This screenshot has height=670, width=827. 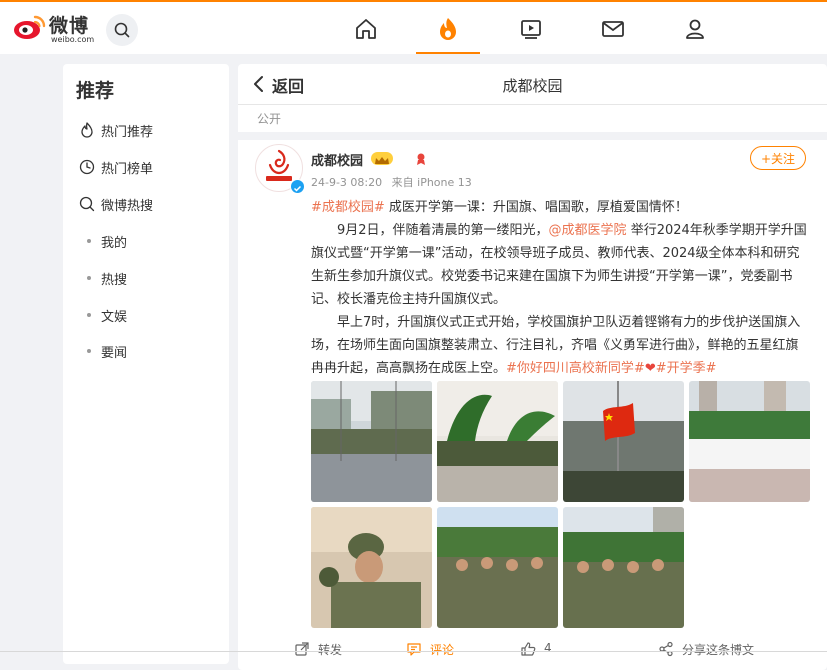 I want to click on search-icon, so click(x=122, y=30).